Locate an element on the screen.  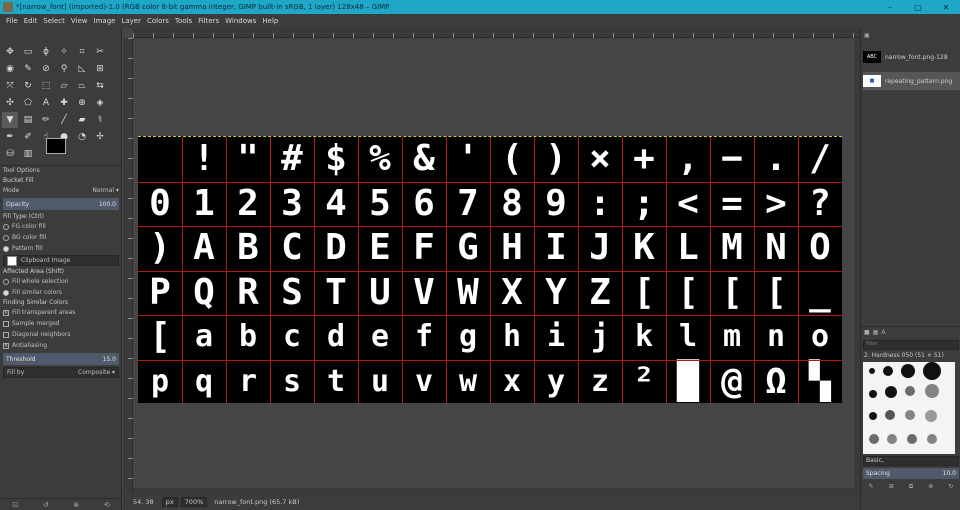
image-list-item: ABC narrow_font.png-128 is located at coordinates (911, 57).